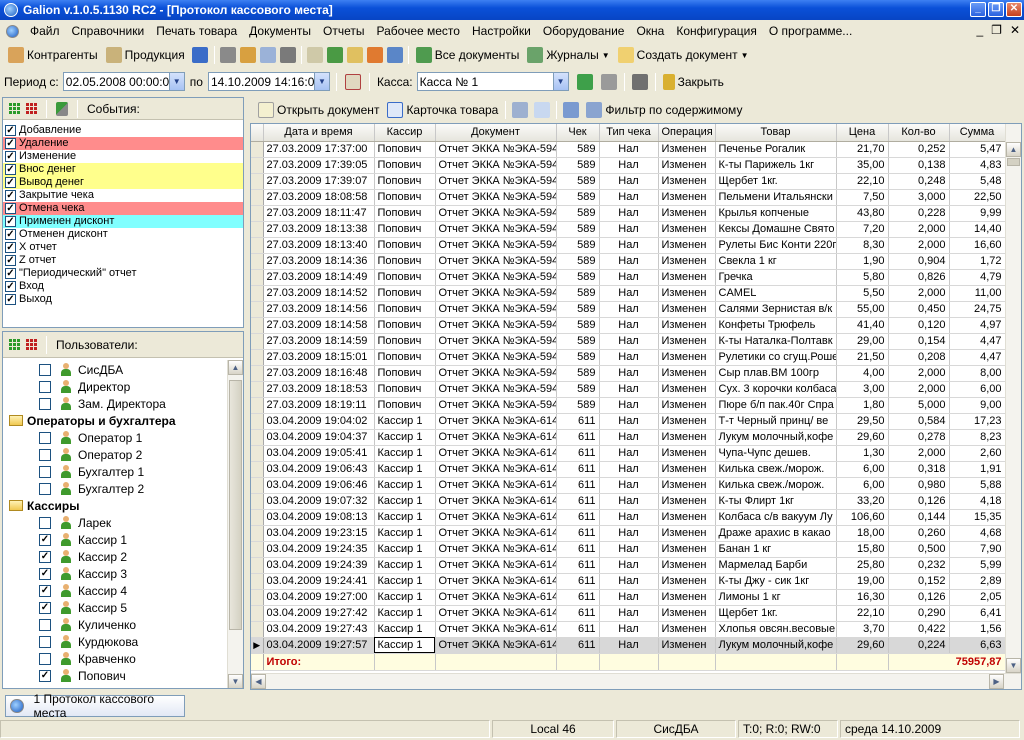 Image resolution: width=1024 pixels, height=740 pixels. I want to click on event-filter-item: ✓ X отчет, so click(123, 247).